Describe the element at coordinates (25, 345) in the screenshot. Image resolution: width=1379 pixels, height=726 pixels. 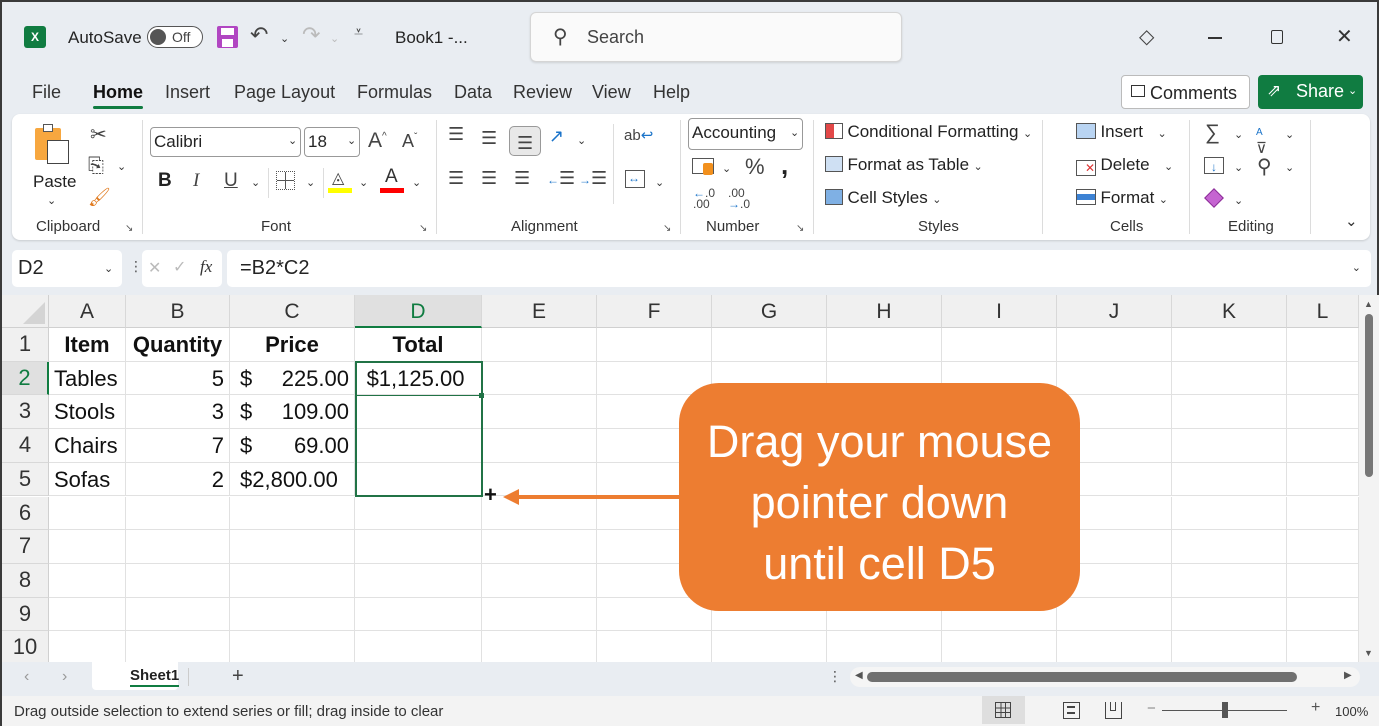
I see `row-header-1: 1` at that location.